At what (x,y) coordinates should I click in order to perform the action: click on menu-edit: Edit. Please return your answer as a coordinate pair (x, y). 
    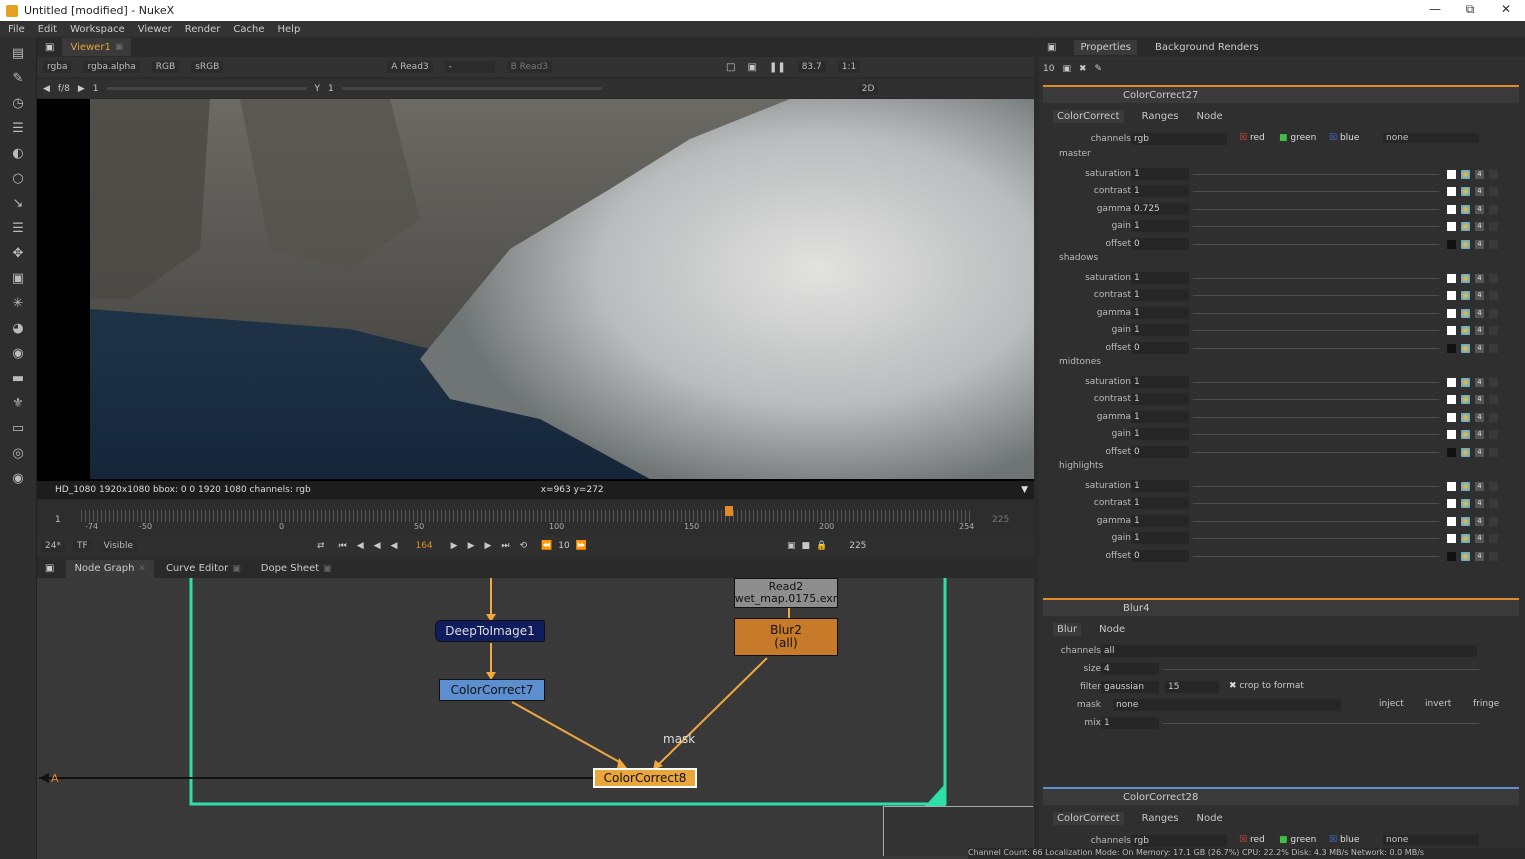
    Looking at the image, I should click on (46, 29).